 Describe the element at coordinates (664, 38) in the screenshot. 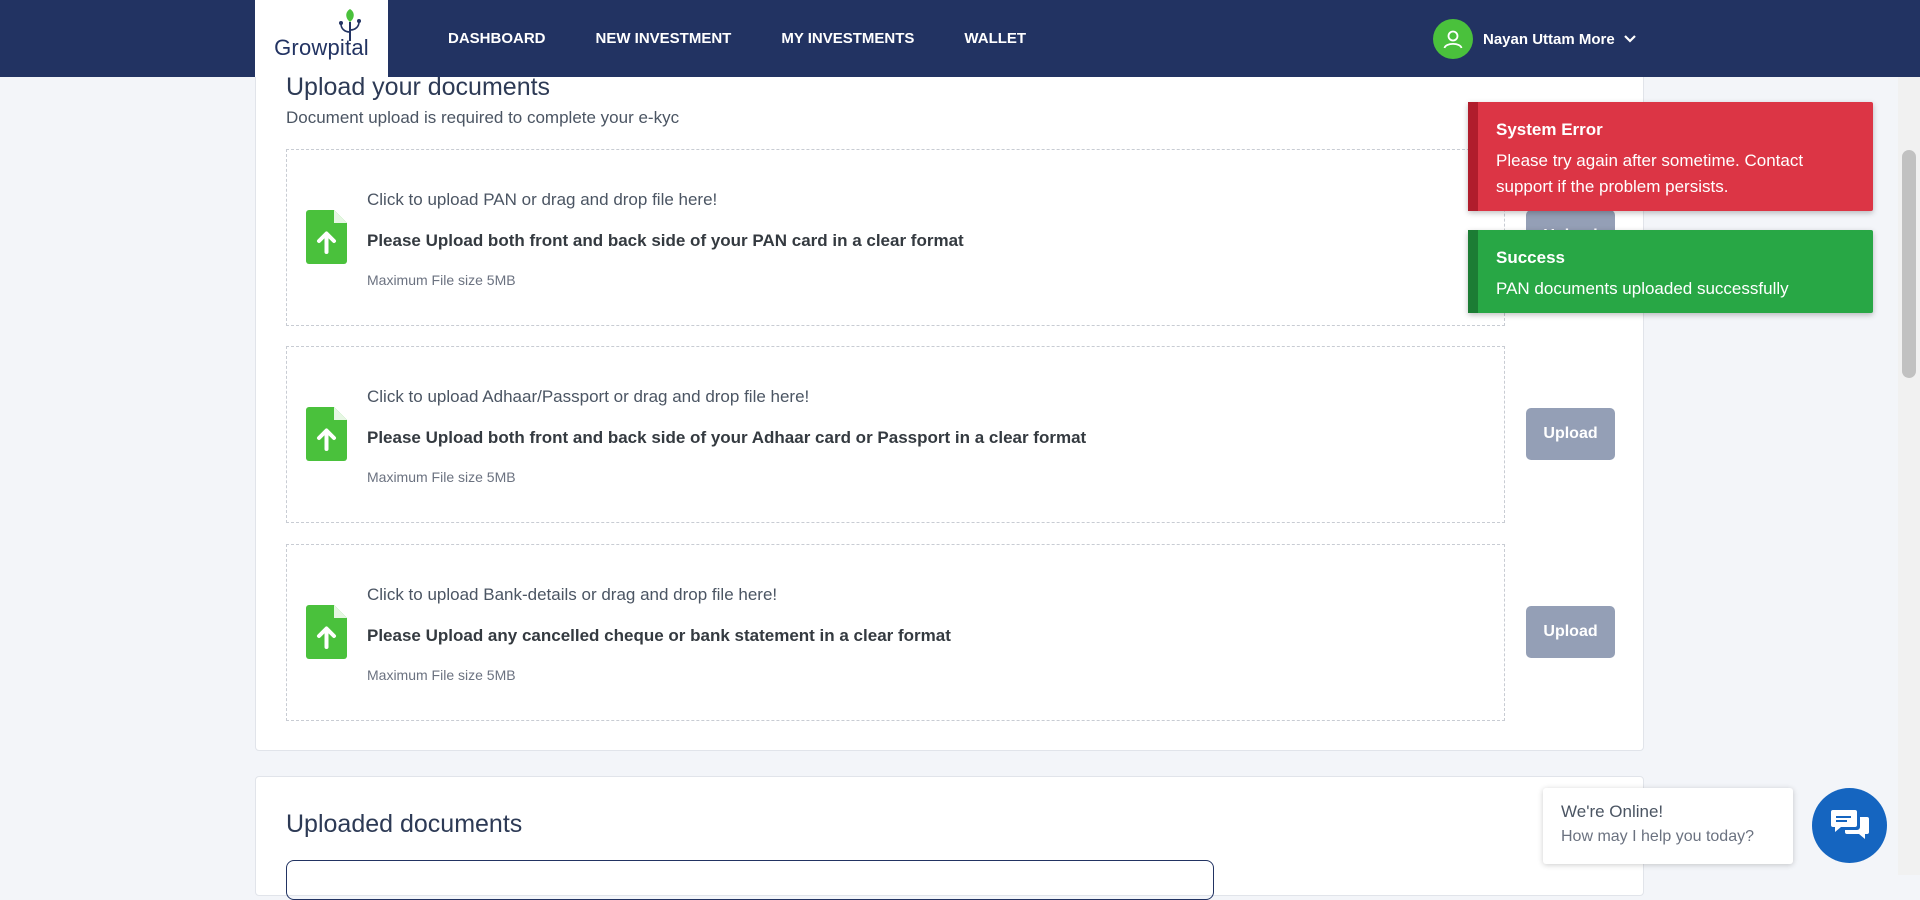

I see `nav-new-investment: NEW INVESTMENT` at that location.